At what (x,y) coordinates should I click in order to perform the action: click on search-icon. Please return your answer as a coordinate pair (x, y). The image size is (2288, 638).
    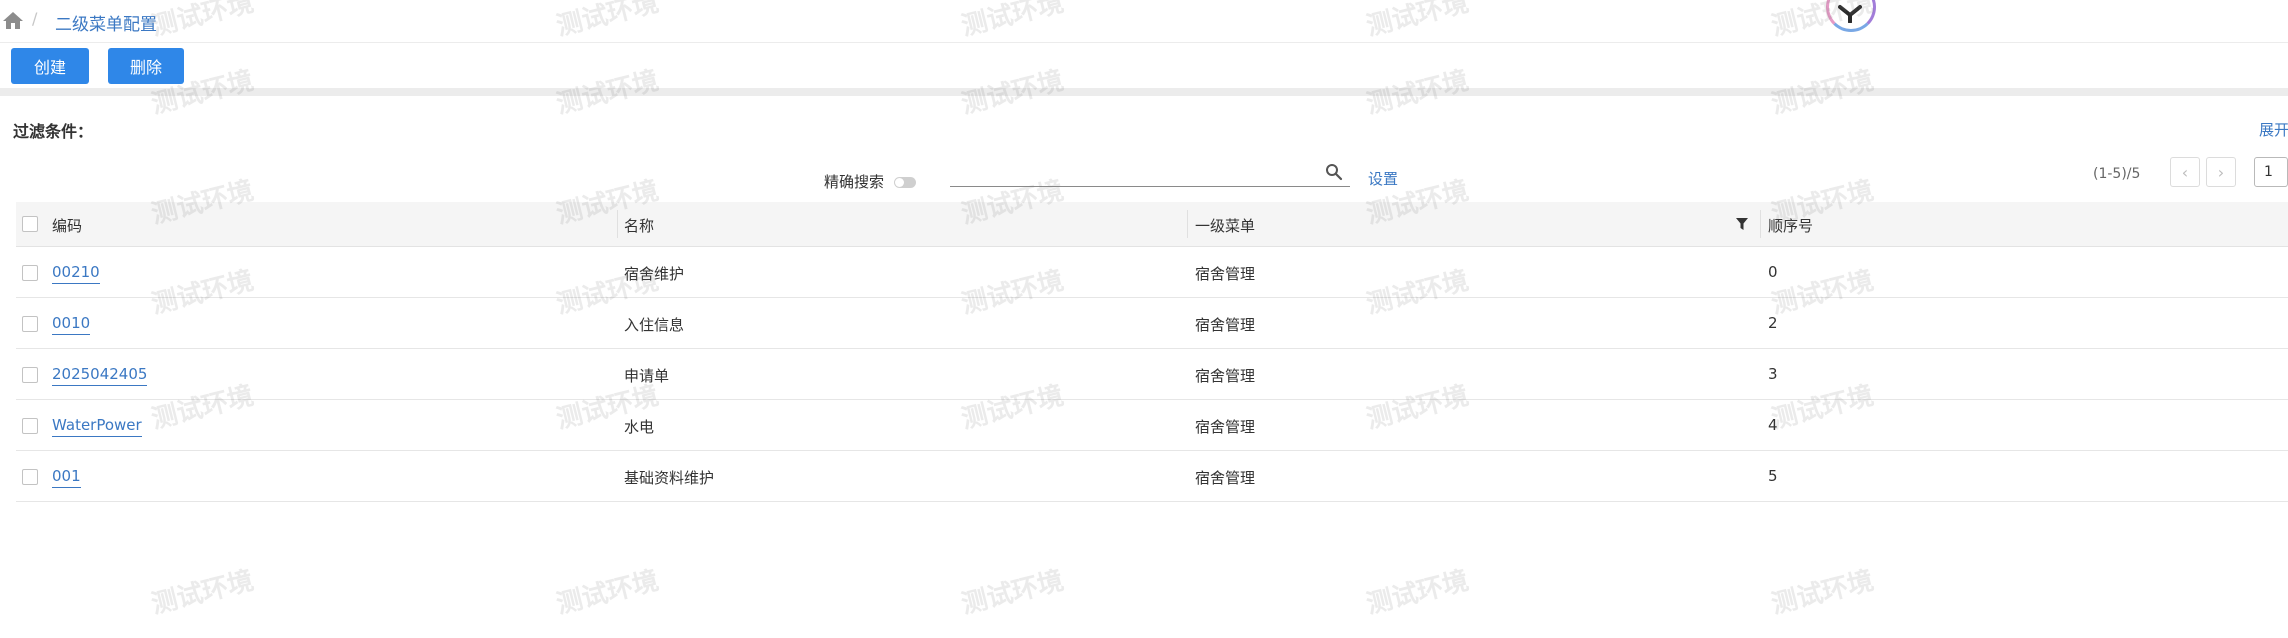
    Looking at the image, I should click on (1334, 172).